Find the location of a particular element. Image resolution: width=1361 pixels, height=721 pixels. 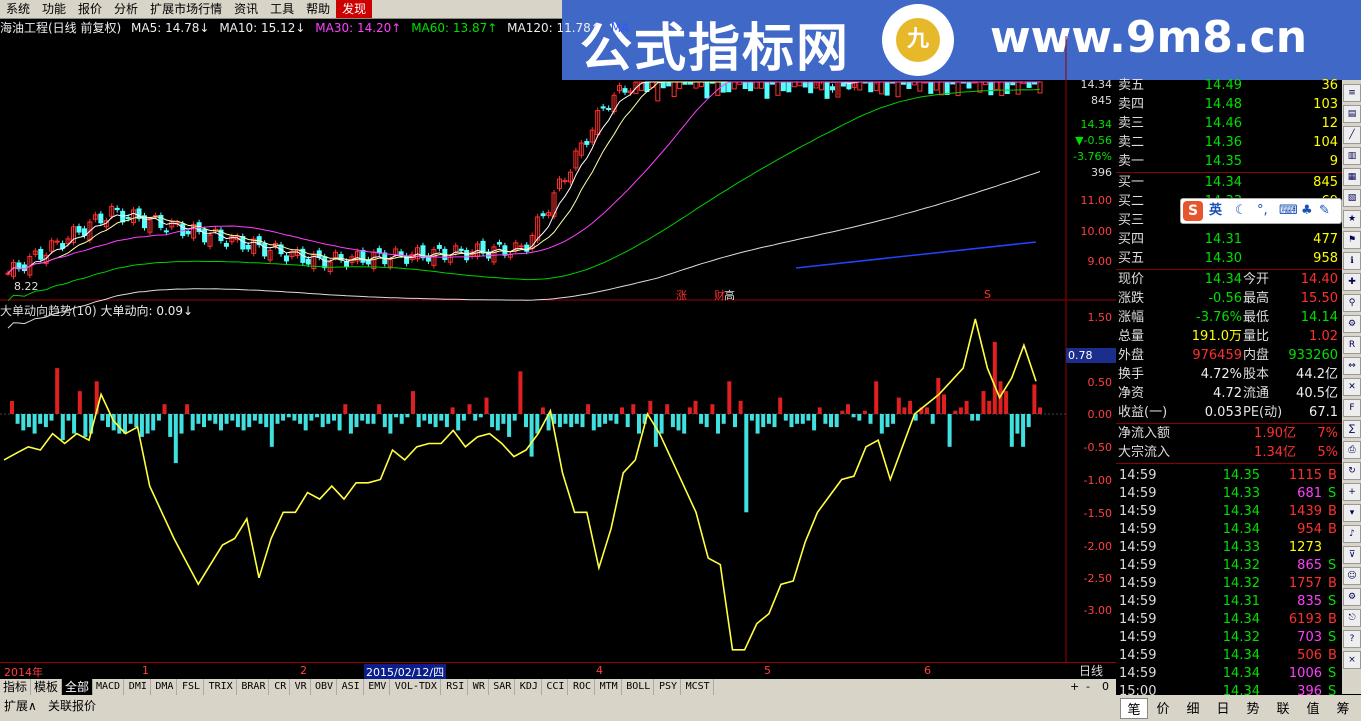

zoom-icon: ⚲ is located at coordinates (1352, 303).